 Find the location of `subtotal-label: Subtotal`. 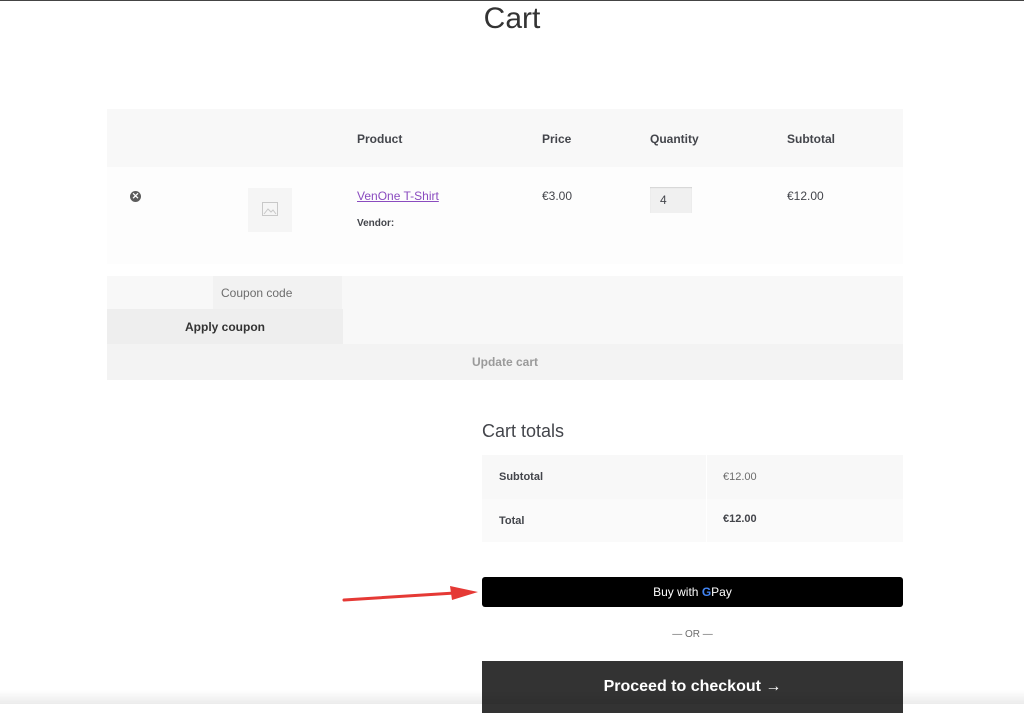

subtotal-label: Subtotal is located at coordinates (521, 477).